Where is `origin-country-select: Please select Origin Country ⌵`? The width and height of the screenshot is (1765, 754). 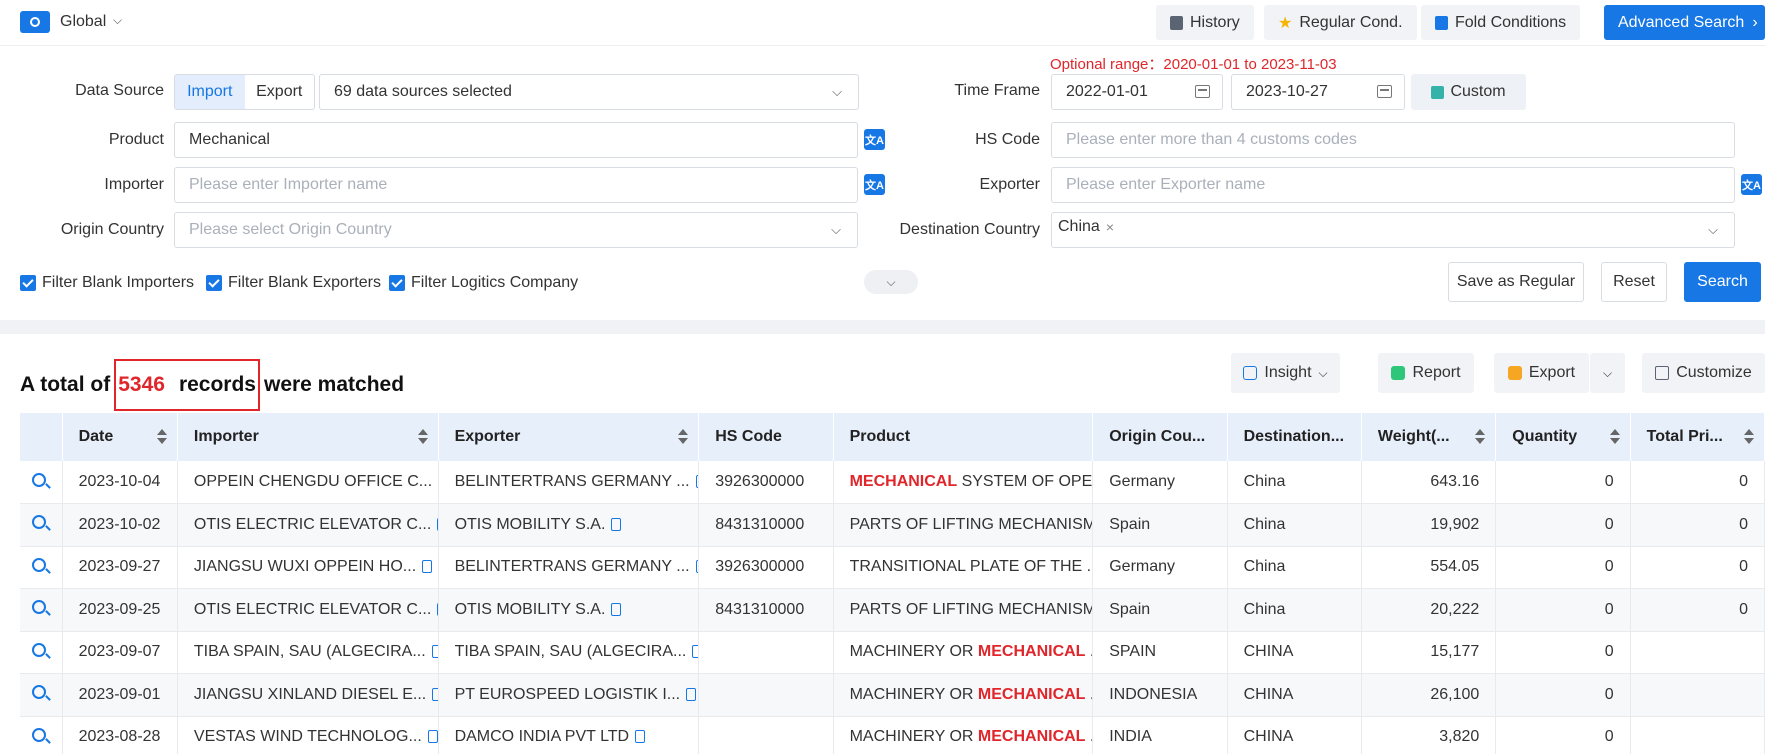 origin-country-select: Please select Origin Country ⌵ is located at coordinates (516, 230).